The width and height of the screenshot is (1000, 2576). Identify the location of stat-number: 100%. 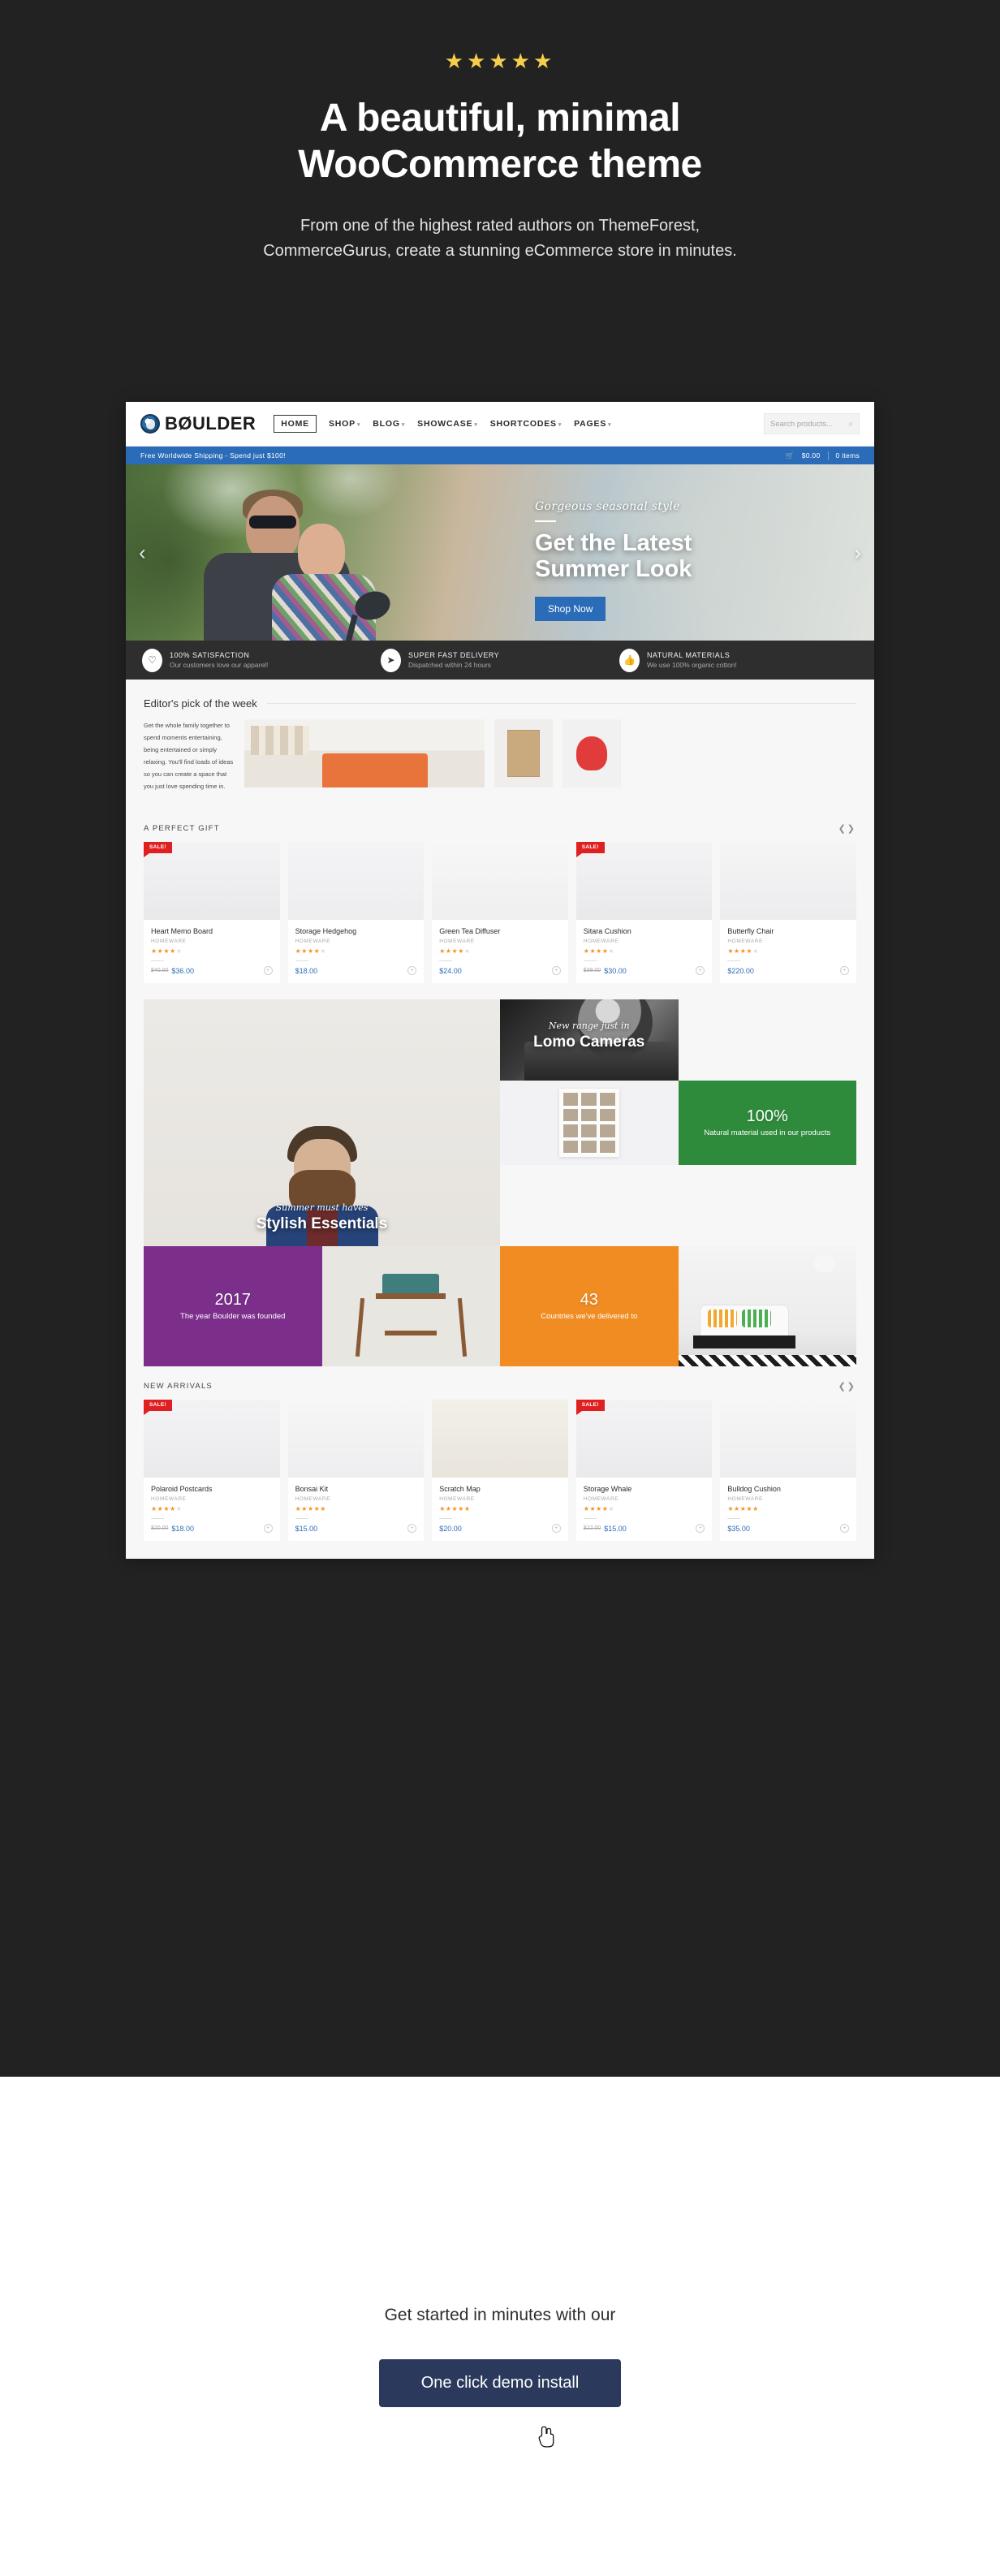
(767, 1116).